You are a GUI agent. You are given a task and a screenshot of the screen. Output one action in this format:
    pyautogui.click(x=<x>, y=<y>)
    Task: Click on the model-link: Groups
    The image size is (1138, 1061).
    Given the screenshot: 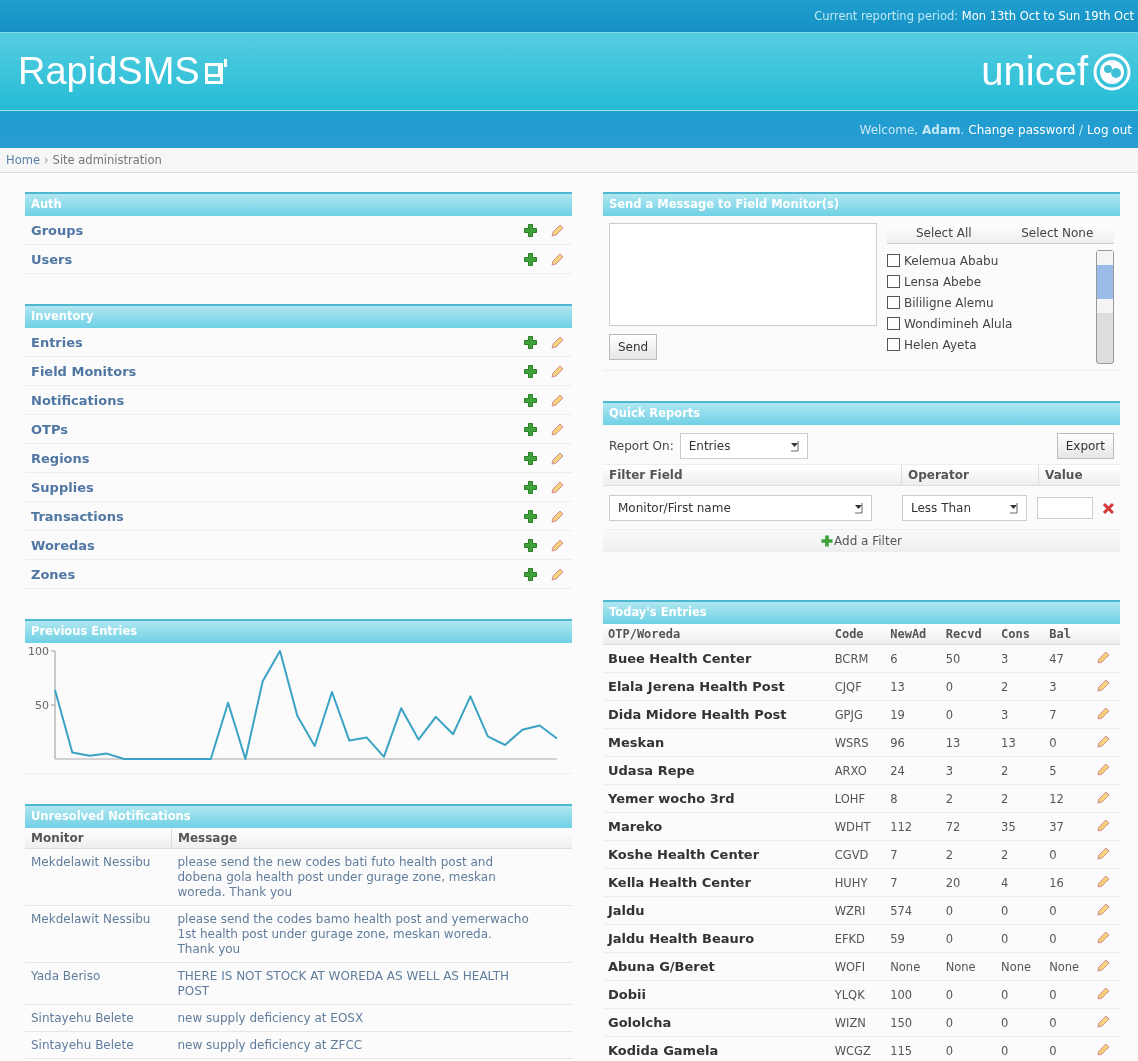 What is the action you would take?
    pyautogui.click(x=271, y=230)
    